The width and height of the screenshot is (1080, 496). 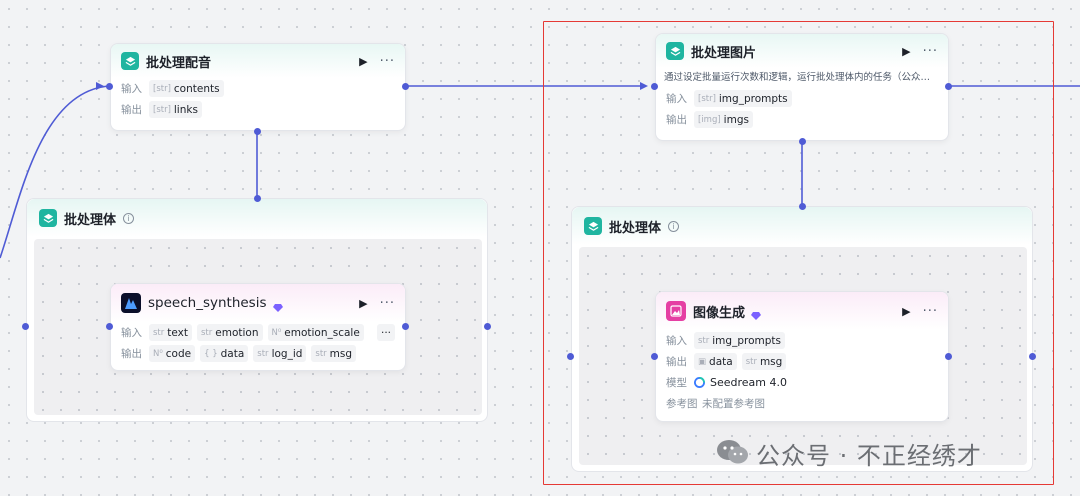 I want to click on param-tag: str text, so click(x=170, y=332).